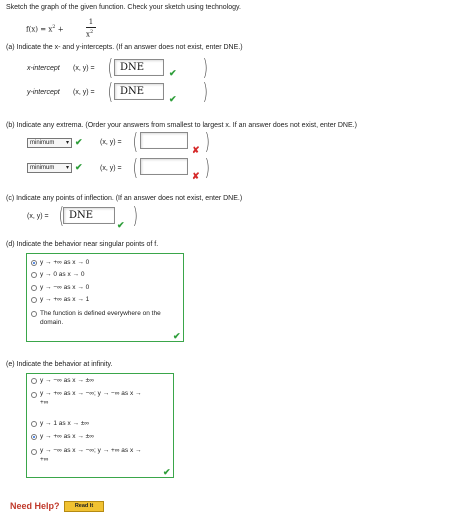 This screenshot has height=524, width=474. Describe the element at coordinates (67, 380) in the screenshot. I see `option-label: y → −∞ as x → ±∞` at that location.